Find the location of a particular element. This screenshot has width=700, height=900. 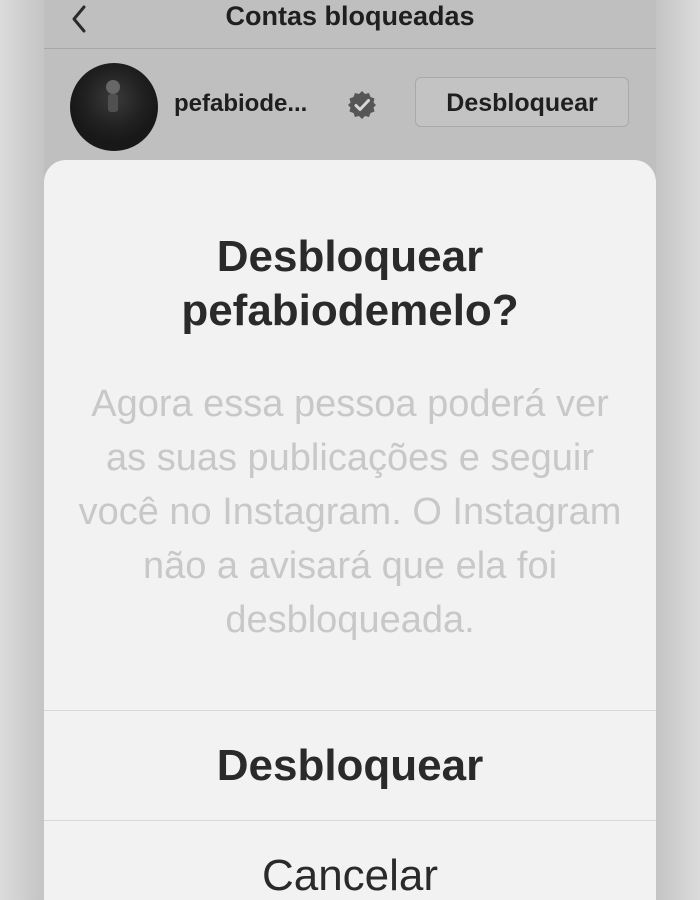

dialog-title: Desbloquear pefabiodemelo? is located at coordinates (350, 283).